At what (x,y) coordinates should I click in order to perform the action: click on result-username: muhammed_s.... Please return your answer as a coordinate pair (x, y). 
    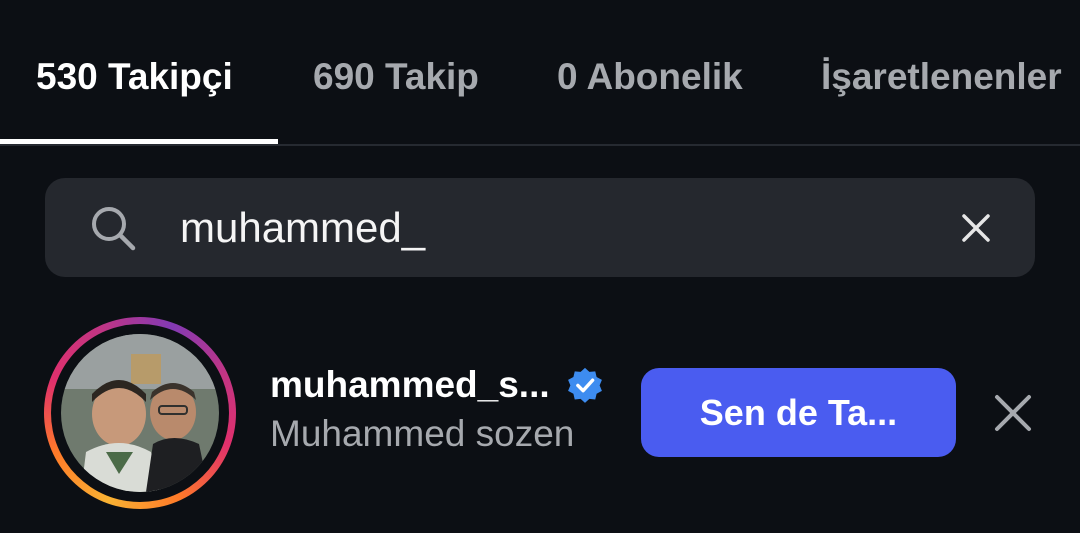
    Looking at the image, I should click on (410, 385).